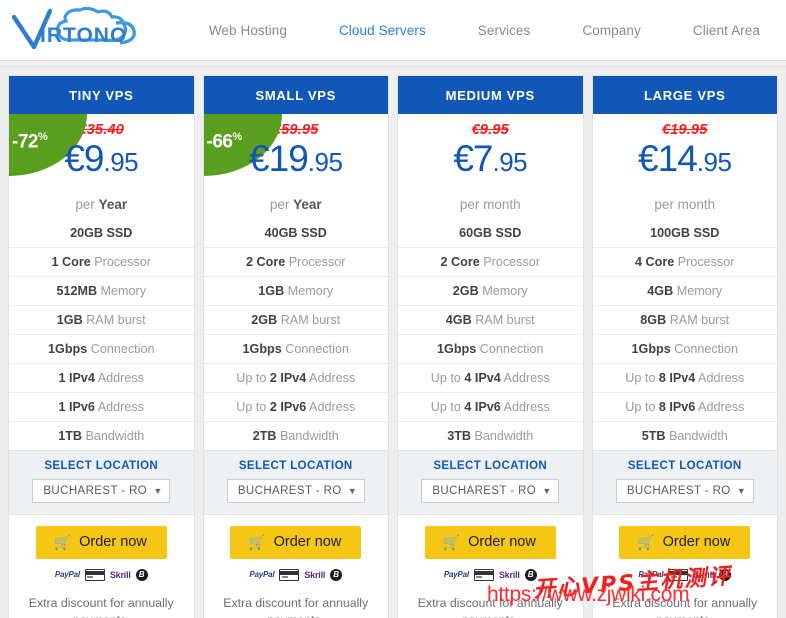 The height and width of the screenshot is (618, 786). What do you see at coordinates (473, 158) in the screenshot?
I see `price-whole: €7` at bounding box center [473, 158].